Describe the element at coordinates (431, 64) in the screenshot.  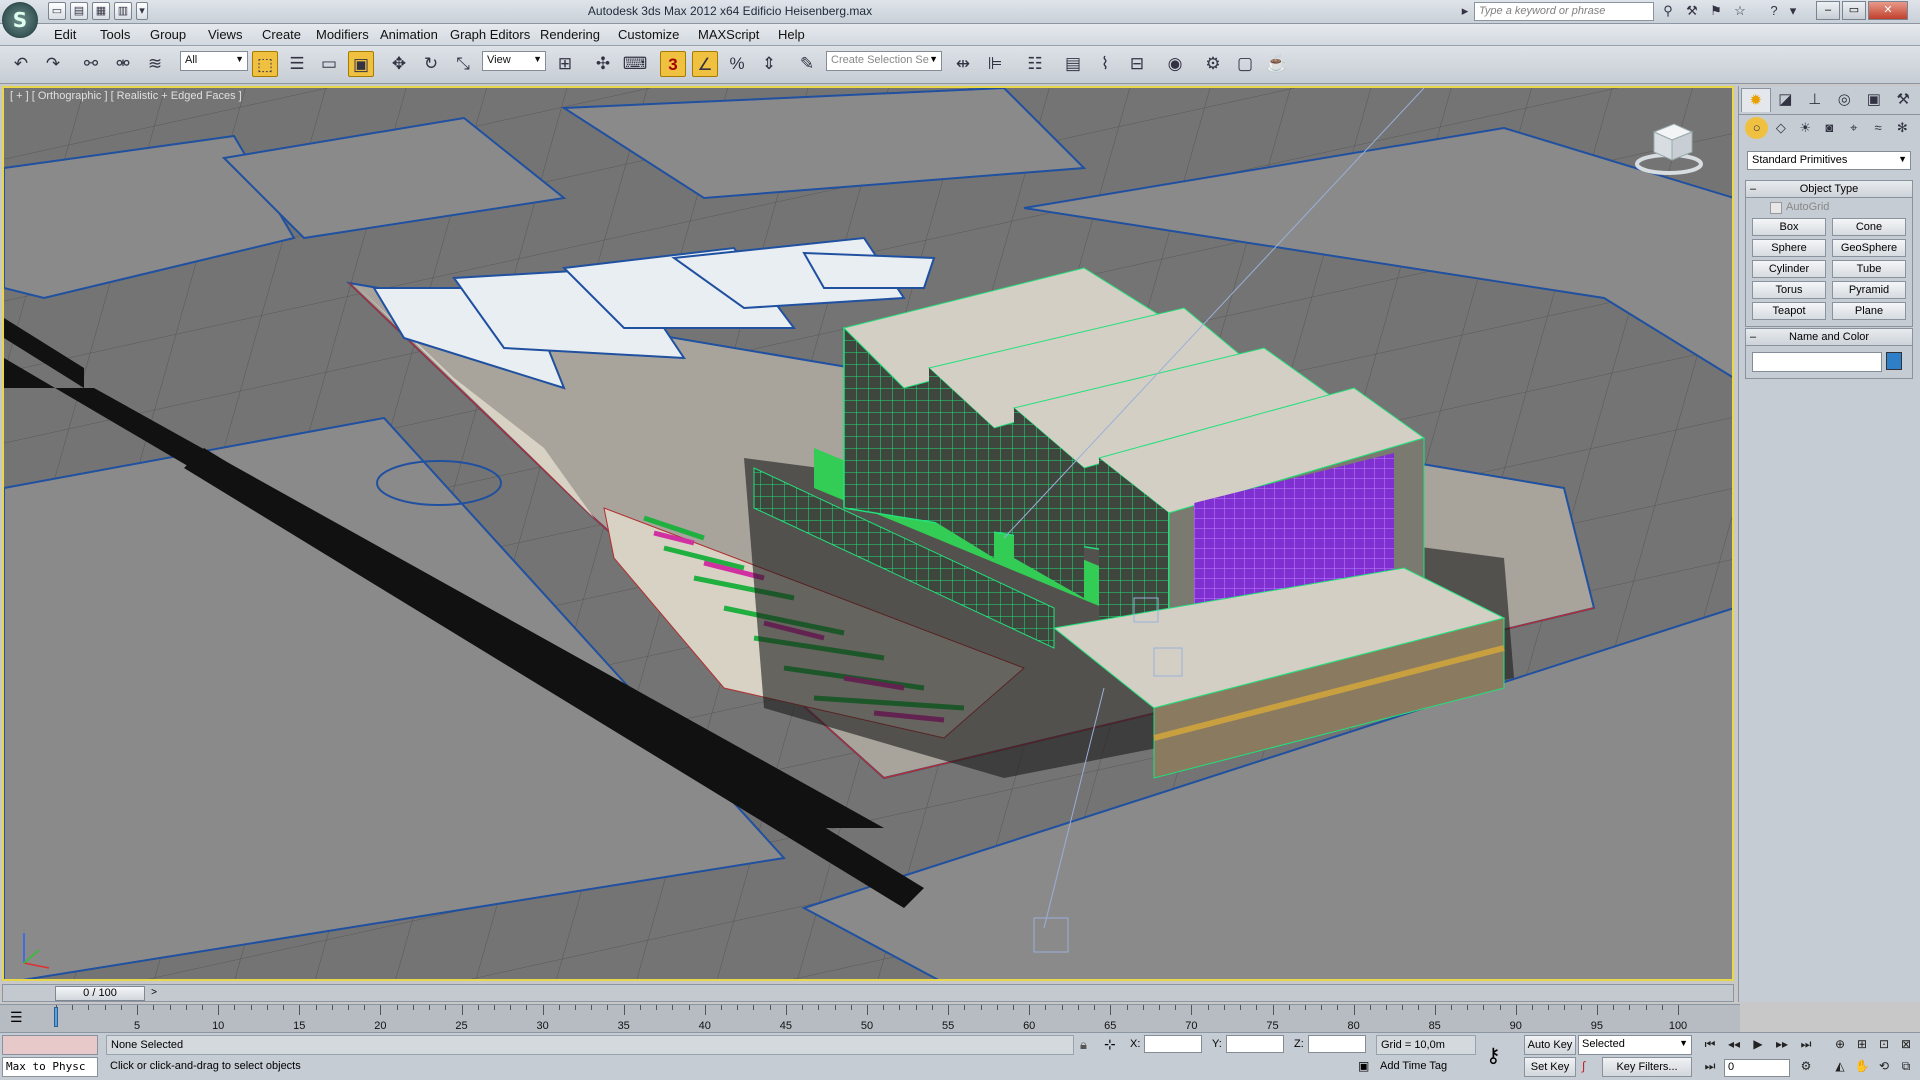
I see `rotate-icon: ↻` at that location.